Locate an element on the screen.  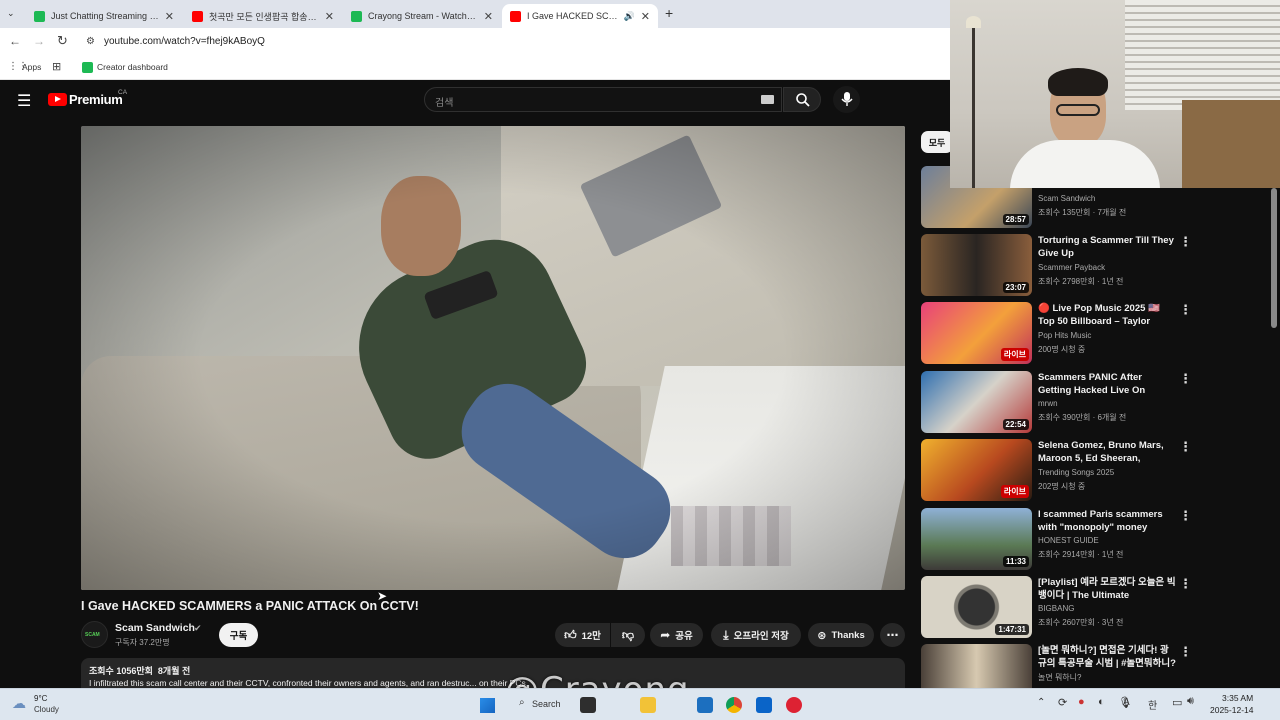
reload-icon: ↻ is located at coordinates (62, 41).